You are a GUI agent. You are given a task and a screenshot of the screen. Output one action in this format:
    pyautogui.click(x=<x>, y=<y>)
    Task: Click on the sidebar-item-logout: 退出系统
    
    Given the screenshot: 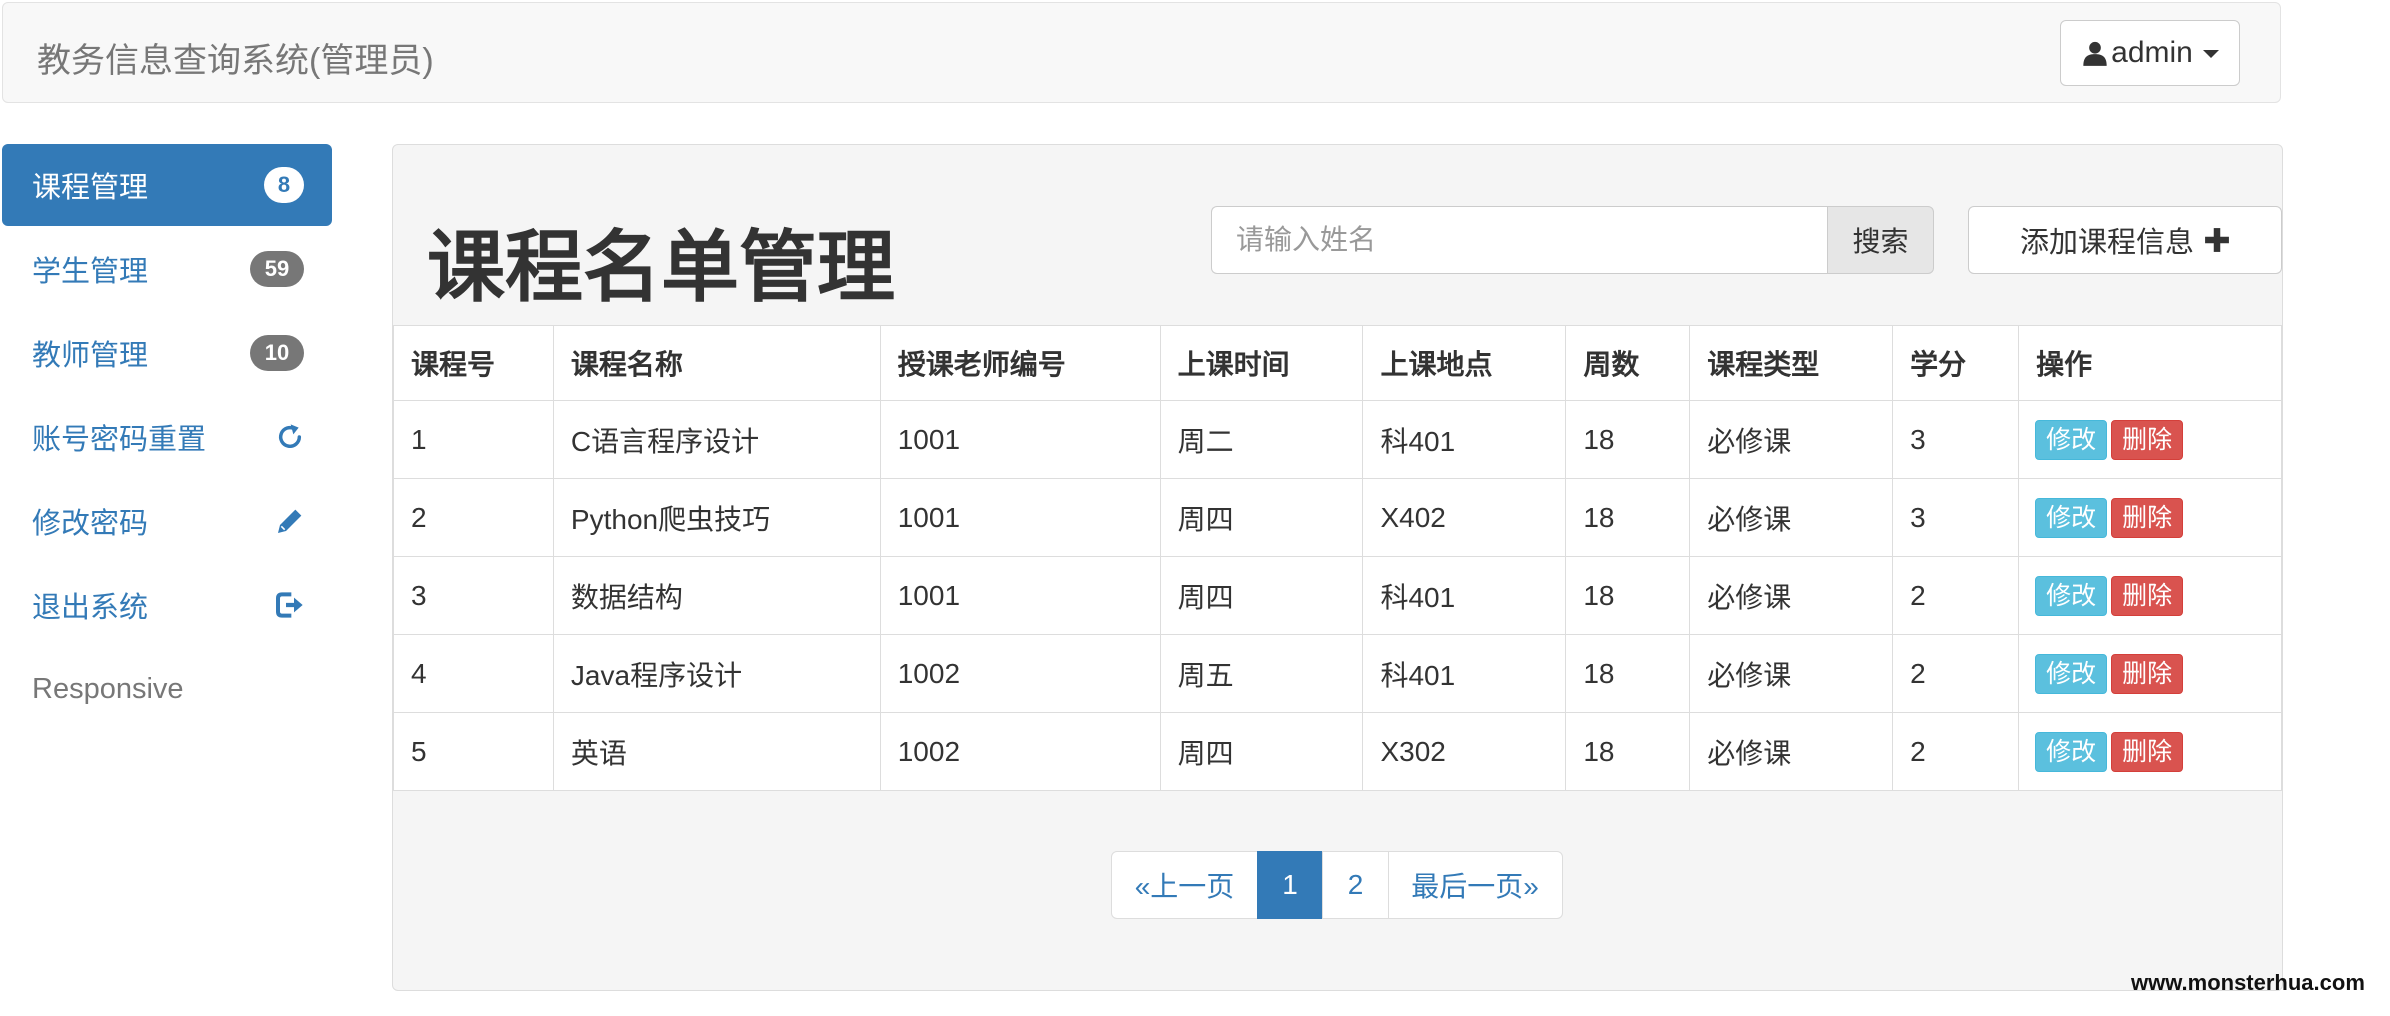 What is the action you would take?
    pyautogui.click(x=167, y=605)
    